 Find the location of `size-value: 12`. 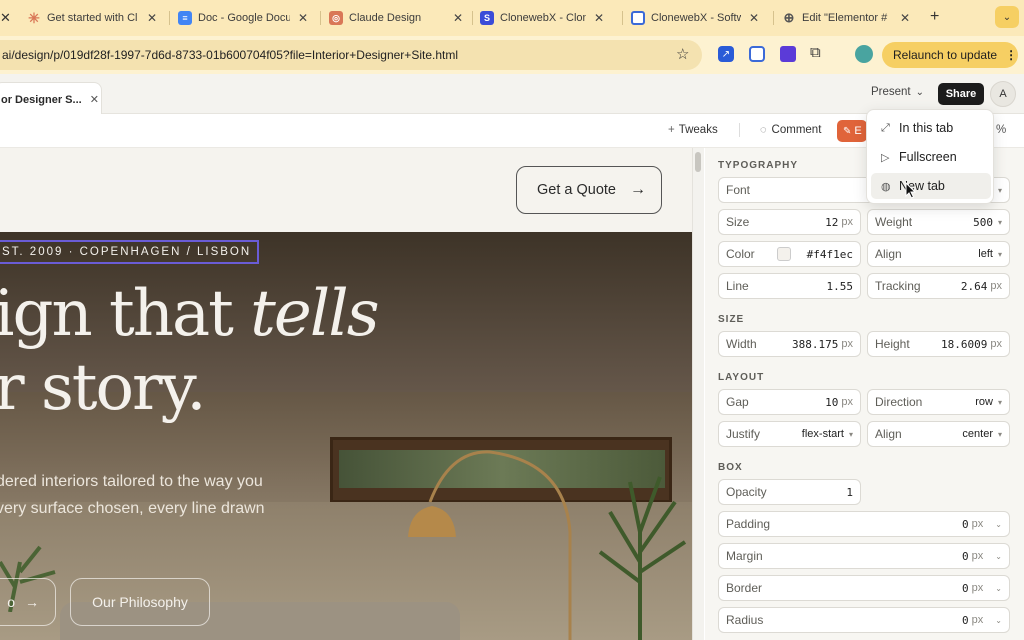

size-value: 12 is located at coordinates (832, 222).